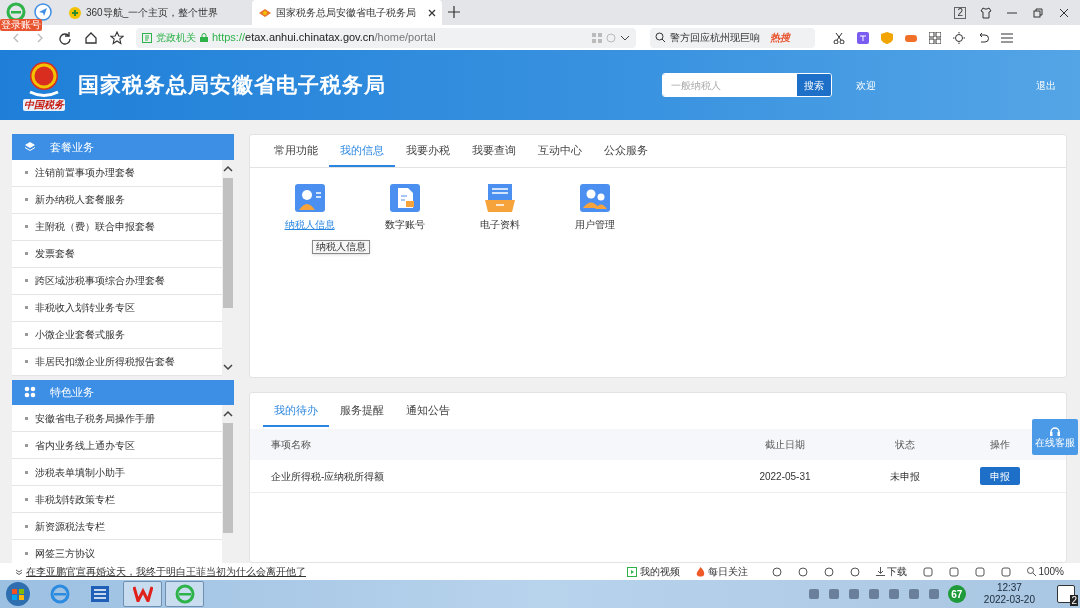 The width and height of the screenshot is (1080, 608). I want to click on tab: 服务提醒, so click(362, 411).